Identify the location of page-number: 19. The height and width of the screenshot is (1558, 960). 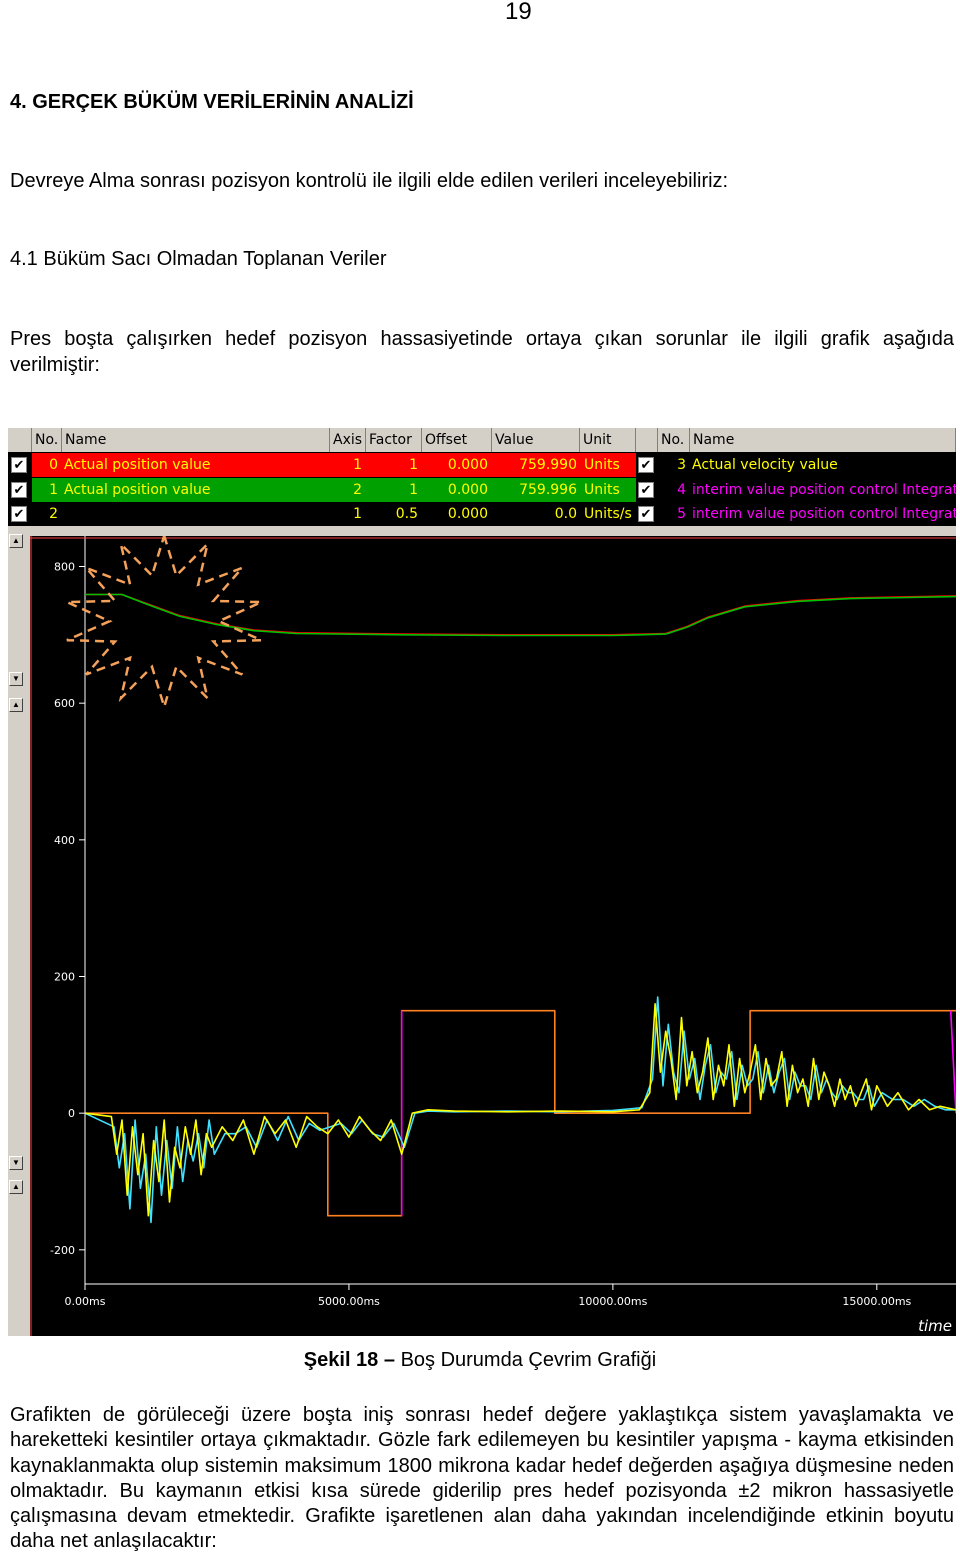
(518, 12).